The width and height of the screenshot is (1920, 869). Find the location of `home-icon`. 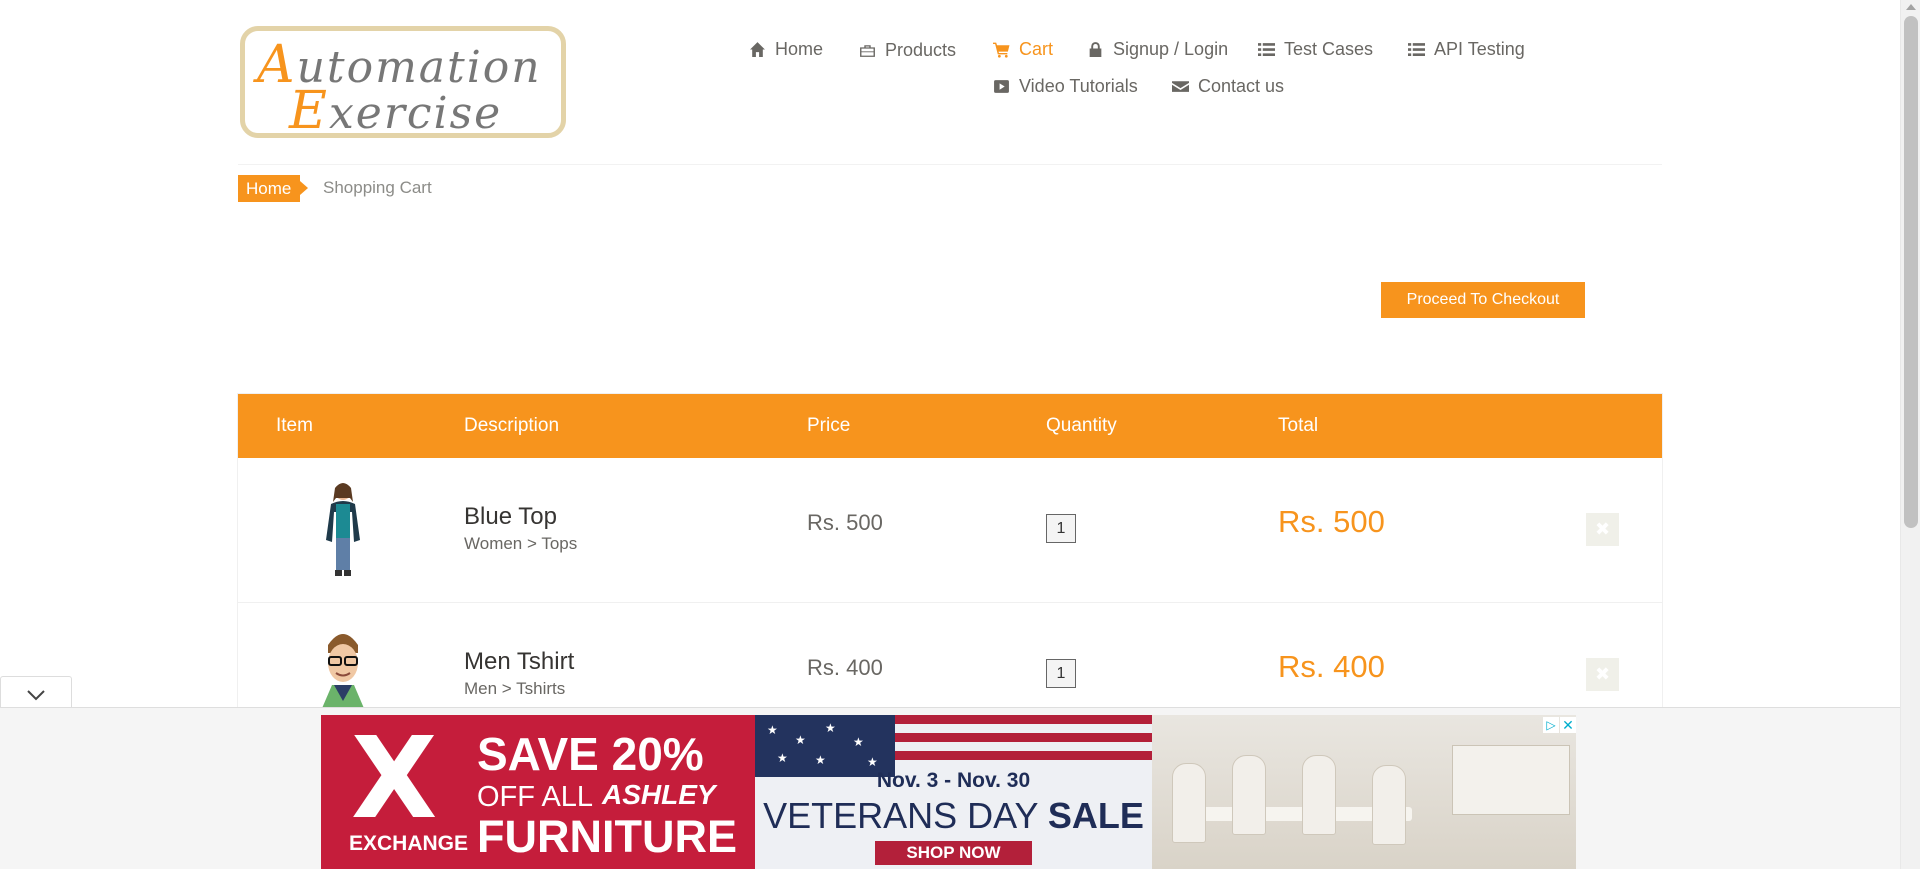

home-icon is located at coordinates (757, 49).